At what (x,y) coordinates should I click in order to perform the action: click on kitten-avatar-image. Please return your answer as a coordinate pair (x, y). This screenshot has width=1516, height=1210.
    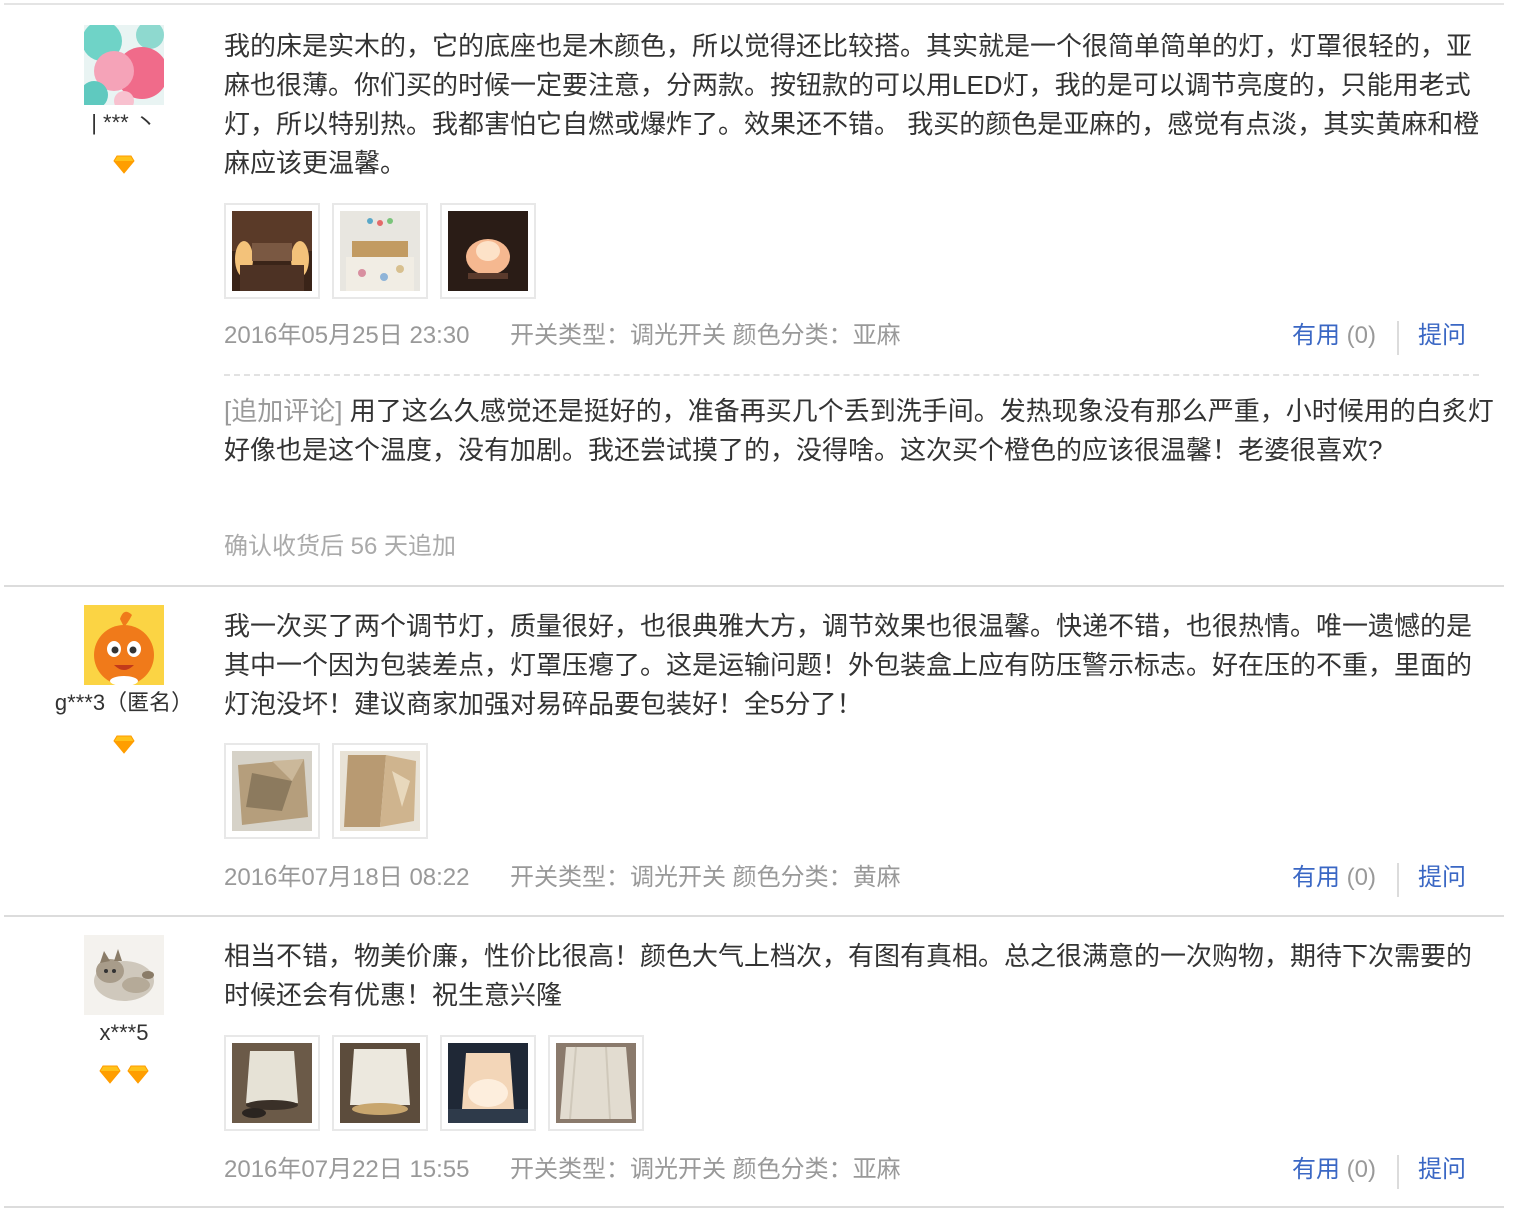
    Looking at the image, I should click on (124, 975).